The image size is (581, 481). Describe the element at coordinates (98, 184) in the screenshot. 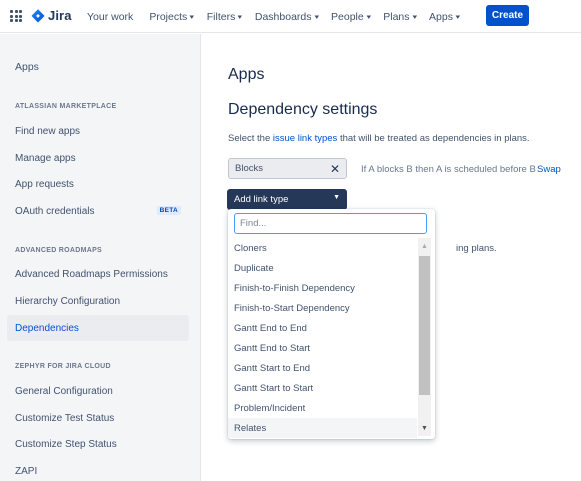

I see `sidebar-item-app-requests: App requests` at that location.